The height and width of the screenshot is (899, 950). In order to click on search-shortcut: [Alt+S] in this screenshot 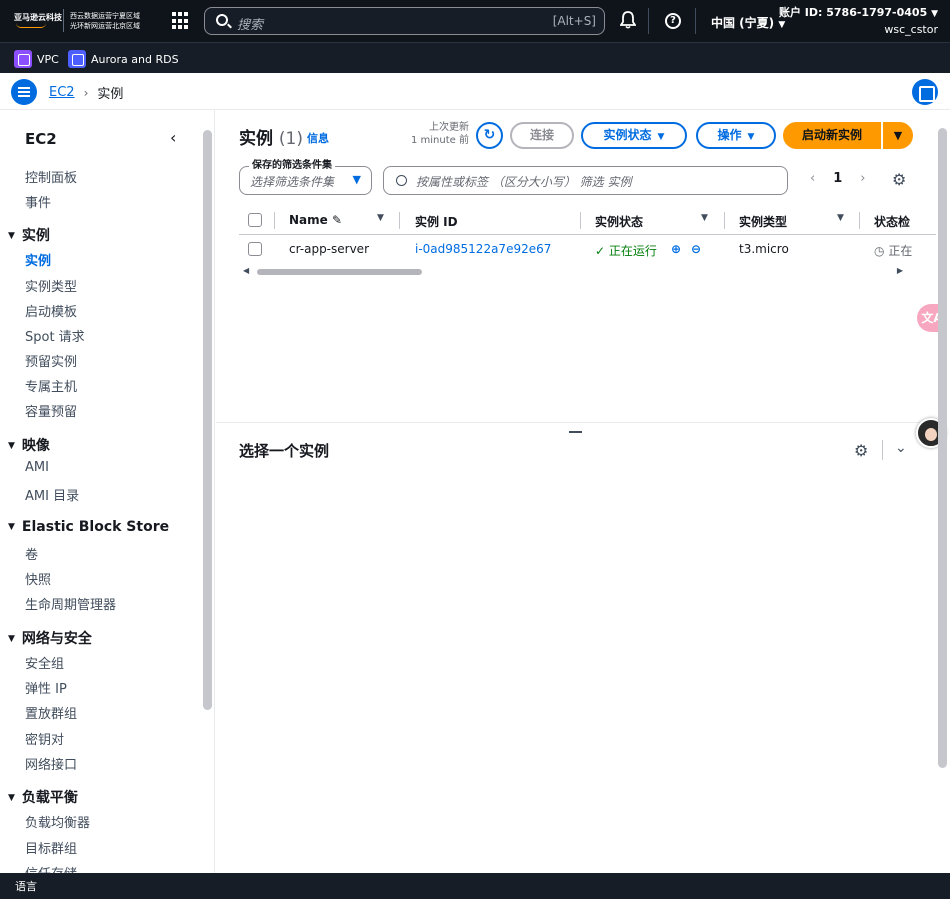, I will do `click(574, 21)`.